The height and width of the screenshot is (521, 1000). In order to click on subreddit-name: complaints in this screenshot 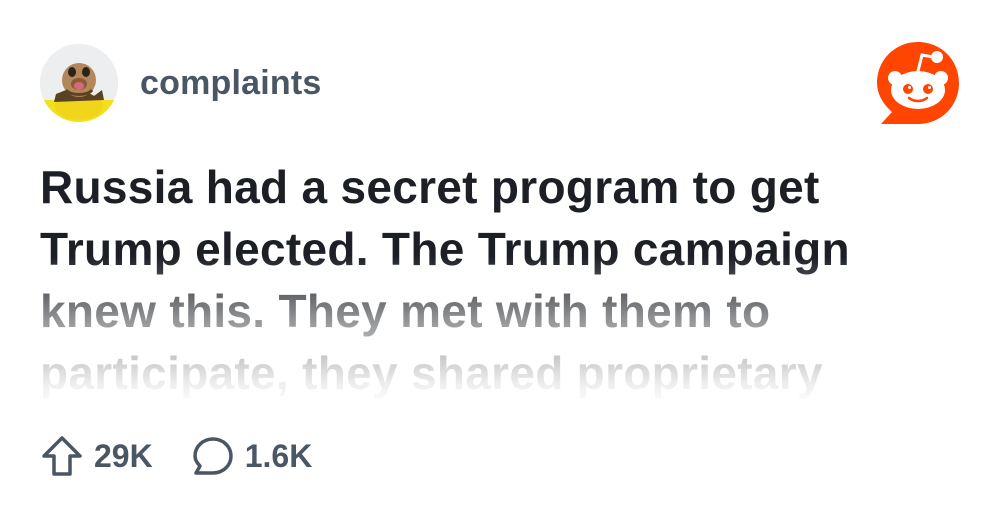, I will do `click(230, 83)`.